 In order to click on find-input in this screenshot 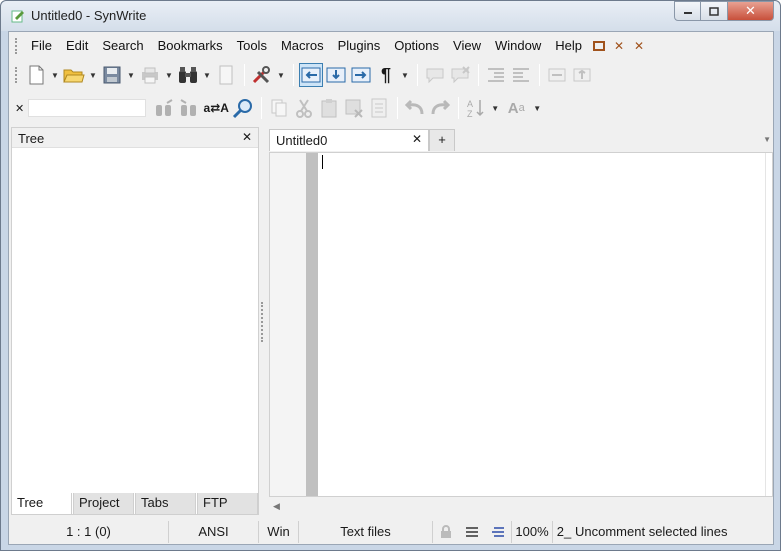, I will do `click(87, 108)`.